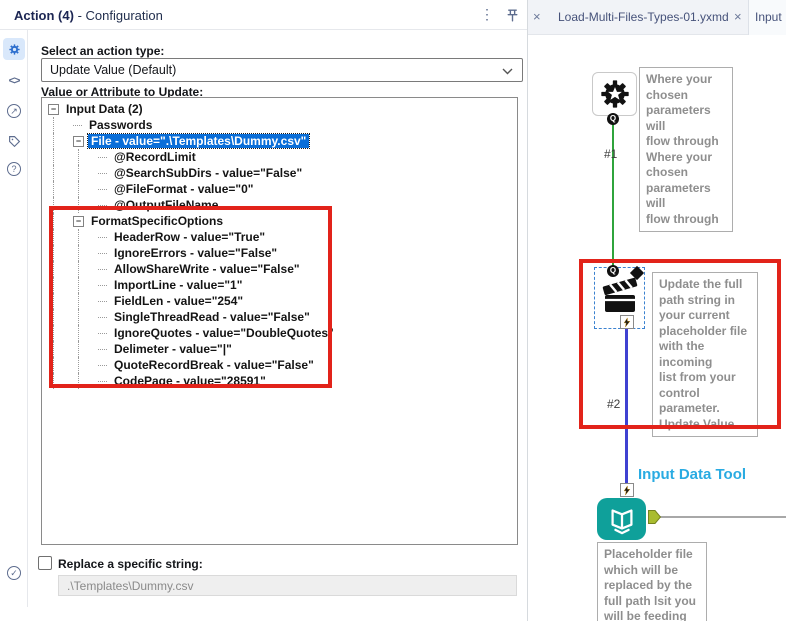 The height and width of the screenshot is (621, 786). I want to click on lightning-bolt-icon, so click(627, 489).